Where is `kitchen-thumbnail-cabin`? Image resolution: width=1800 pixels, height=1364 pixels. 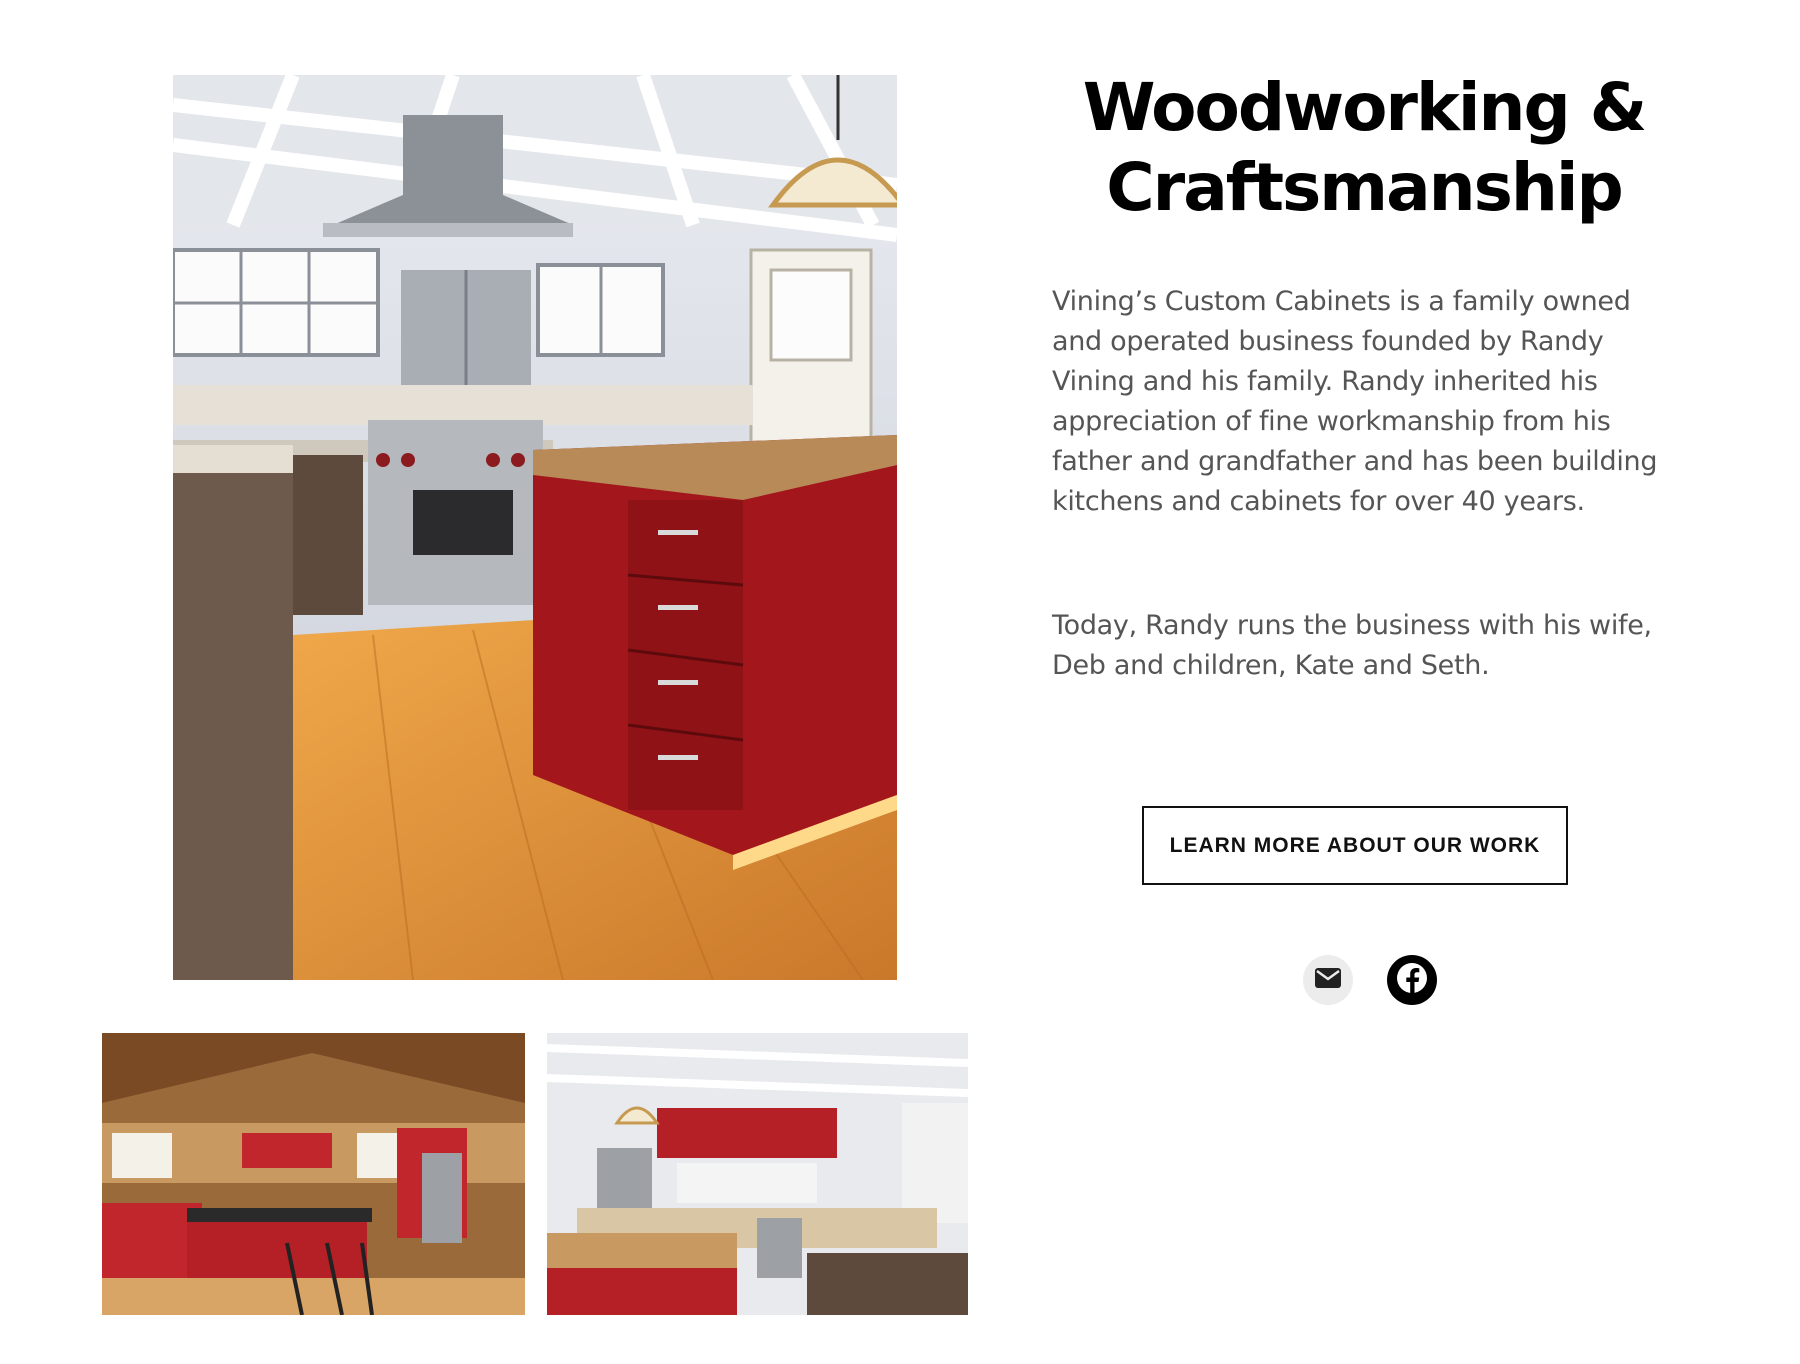
kitchen-thumbnail-cabin is located at coordinates (313, 1174).